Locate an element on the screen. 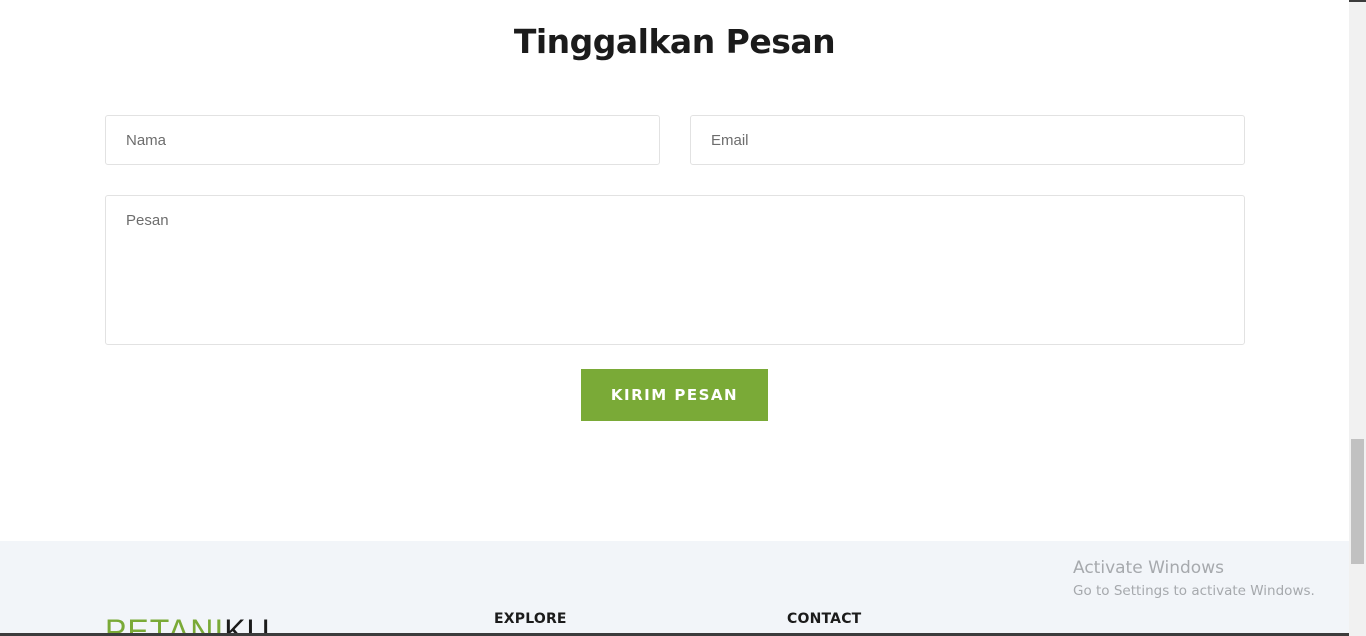  send-message-button: KIRIM PESAN is located at coordinates (674, 395).